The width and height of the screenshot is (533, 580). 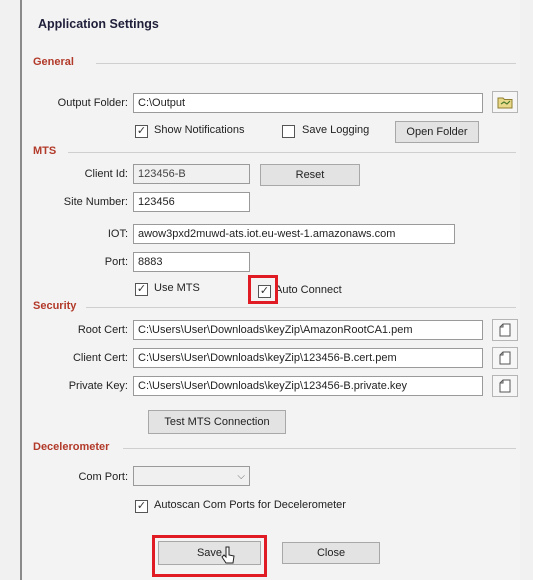 What do you see at coordinates (308, 103) in the screenshot?
I see `output-folder-input: C:\Output` at bounding box center [308, 103].